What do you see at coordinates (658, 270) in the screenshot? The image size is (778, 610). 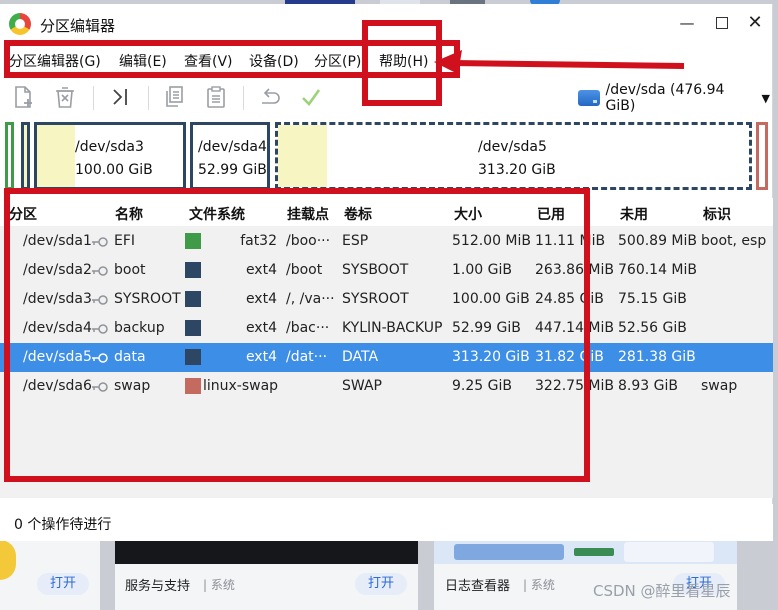 I see `cell-unused: 760.14 MiB` at bounding box center [658, 270].